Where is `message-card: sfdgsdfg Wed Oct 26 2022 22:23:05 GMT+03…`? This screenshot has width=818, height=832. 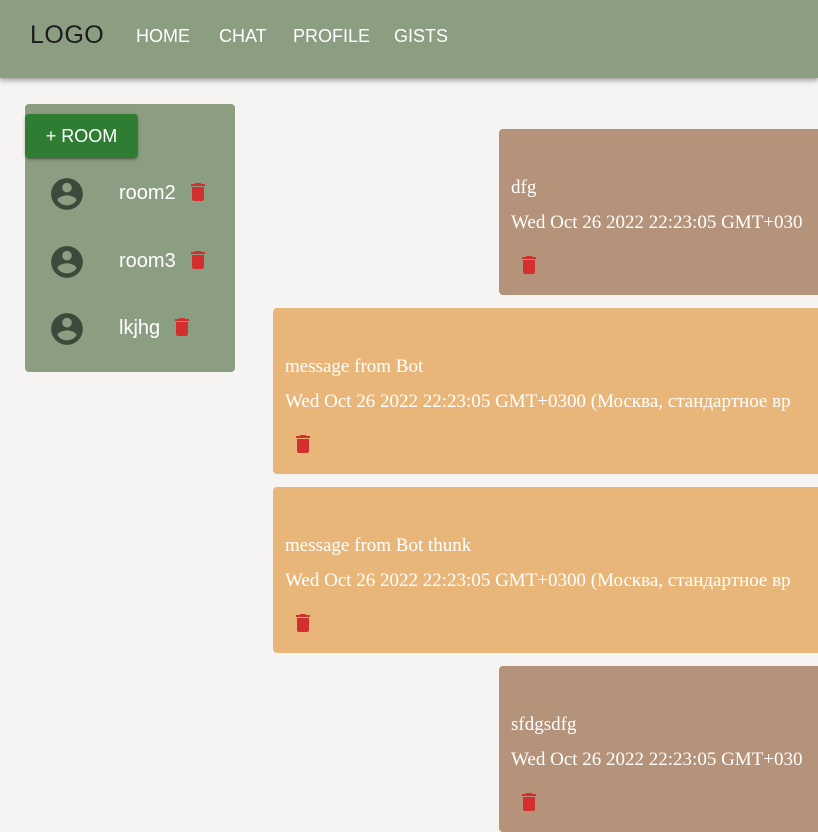
message-card: sfdgsdfg Wed Oct 26 2022 22:23:05 GMT+03… is located at coordinates (658, 749).